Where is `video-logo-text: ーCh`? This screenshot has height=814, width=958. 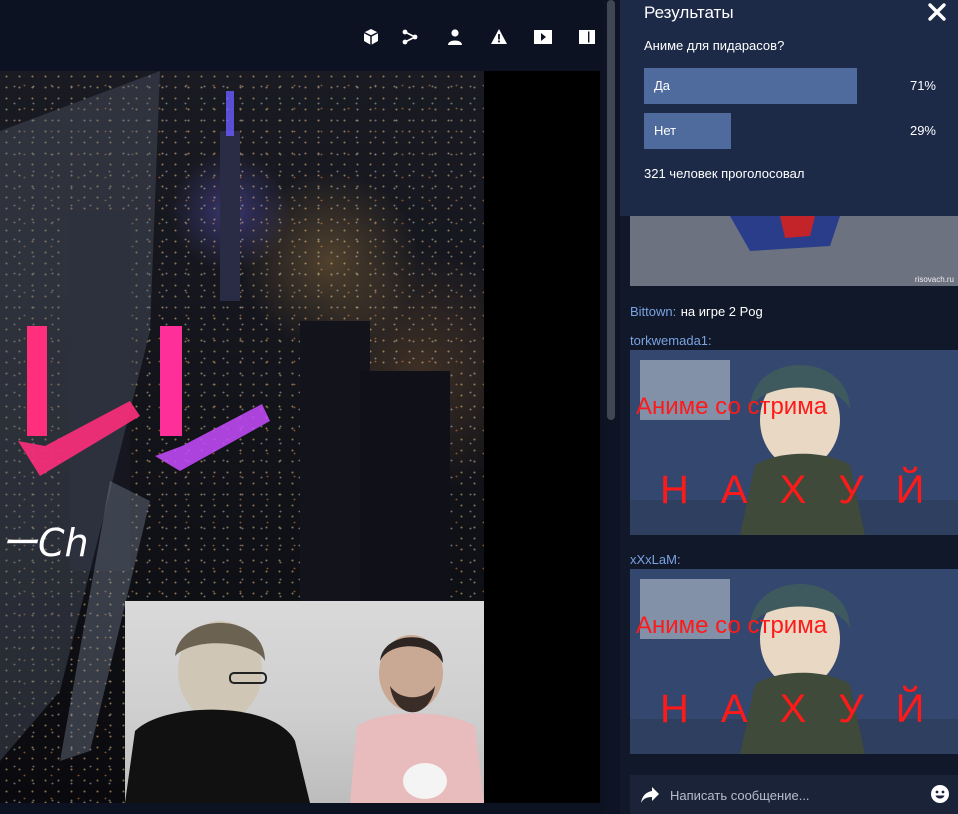 video-logo-text: ーCh is located at coordinates (44, 543).